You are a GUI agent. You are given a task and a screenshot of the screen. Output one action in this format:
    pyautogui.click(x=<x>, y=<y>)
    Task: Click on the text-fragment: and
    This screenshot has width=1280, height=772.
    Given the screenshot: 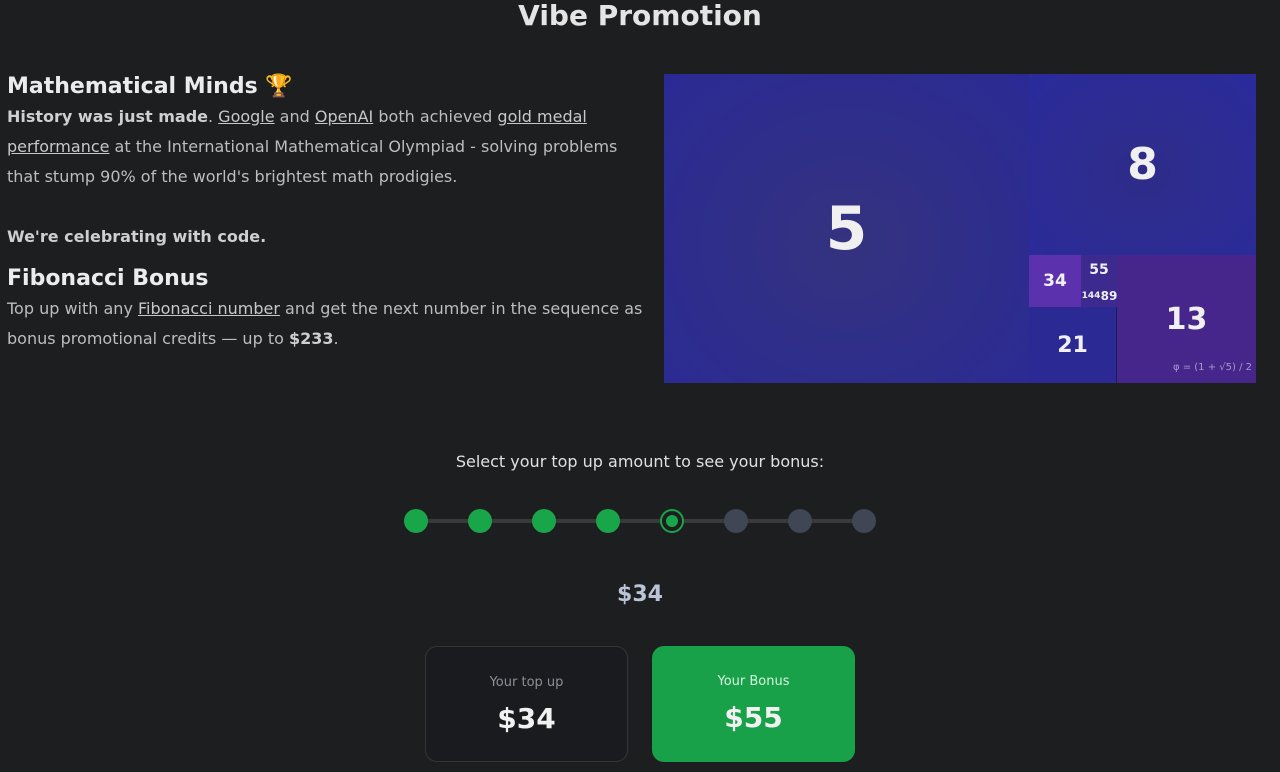 What is the action you would take?
    pyautogui.click(x=294, y=116)
    